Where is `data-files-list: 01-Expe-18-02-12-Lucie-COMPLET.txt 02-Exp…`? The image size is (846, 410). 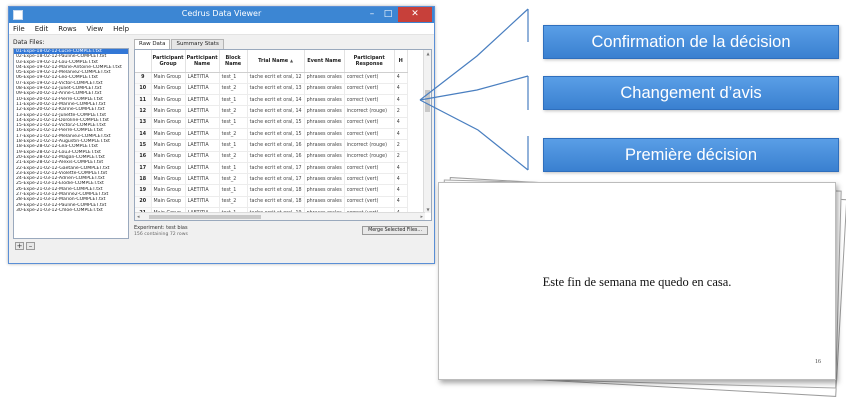 data-files-list: 01-Expe-18-02-12-Lucie-COMPLET.txt 02-Exp… is located at coordinates (71, 143).